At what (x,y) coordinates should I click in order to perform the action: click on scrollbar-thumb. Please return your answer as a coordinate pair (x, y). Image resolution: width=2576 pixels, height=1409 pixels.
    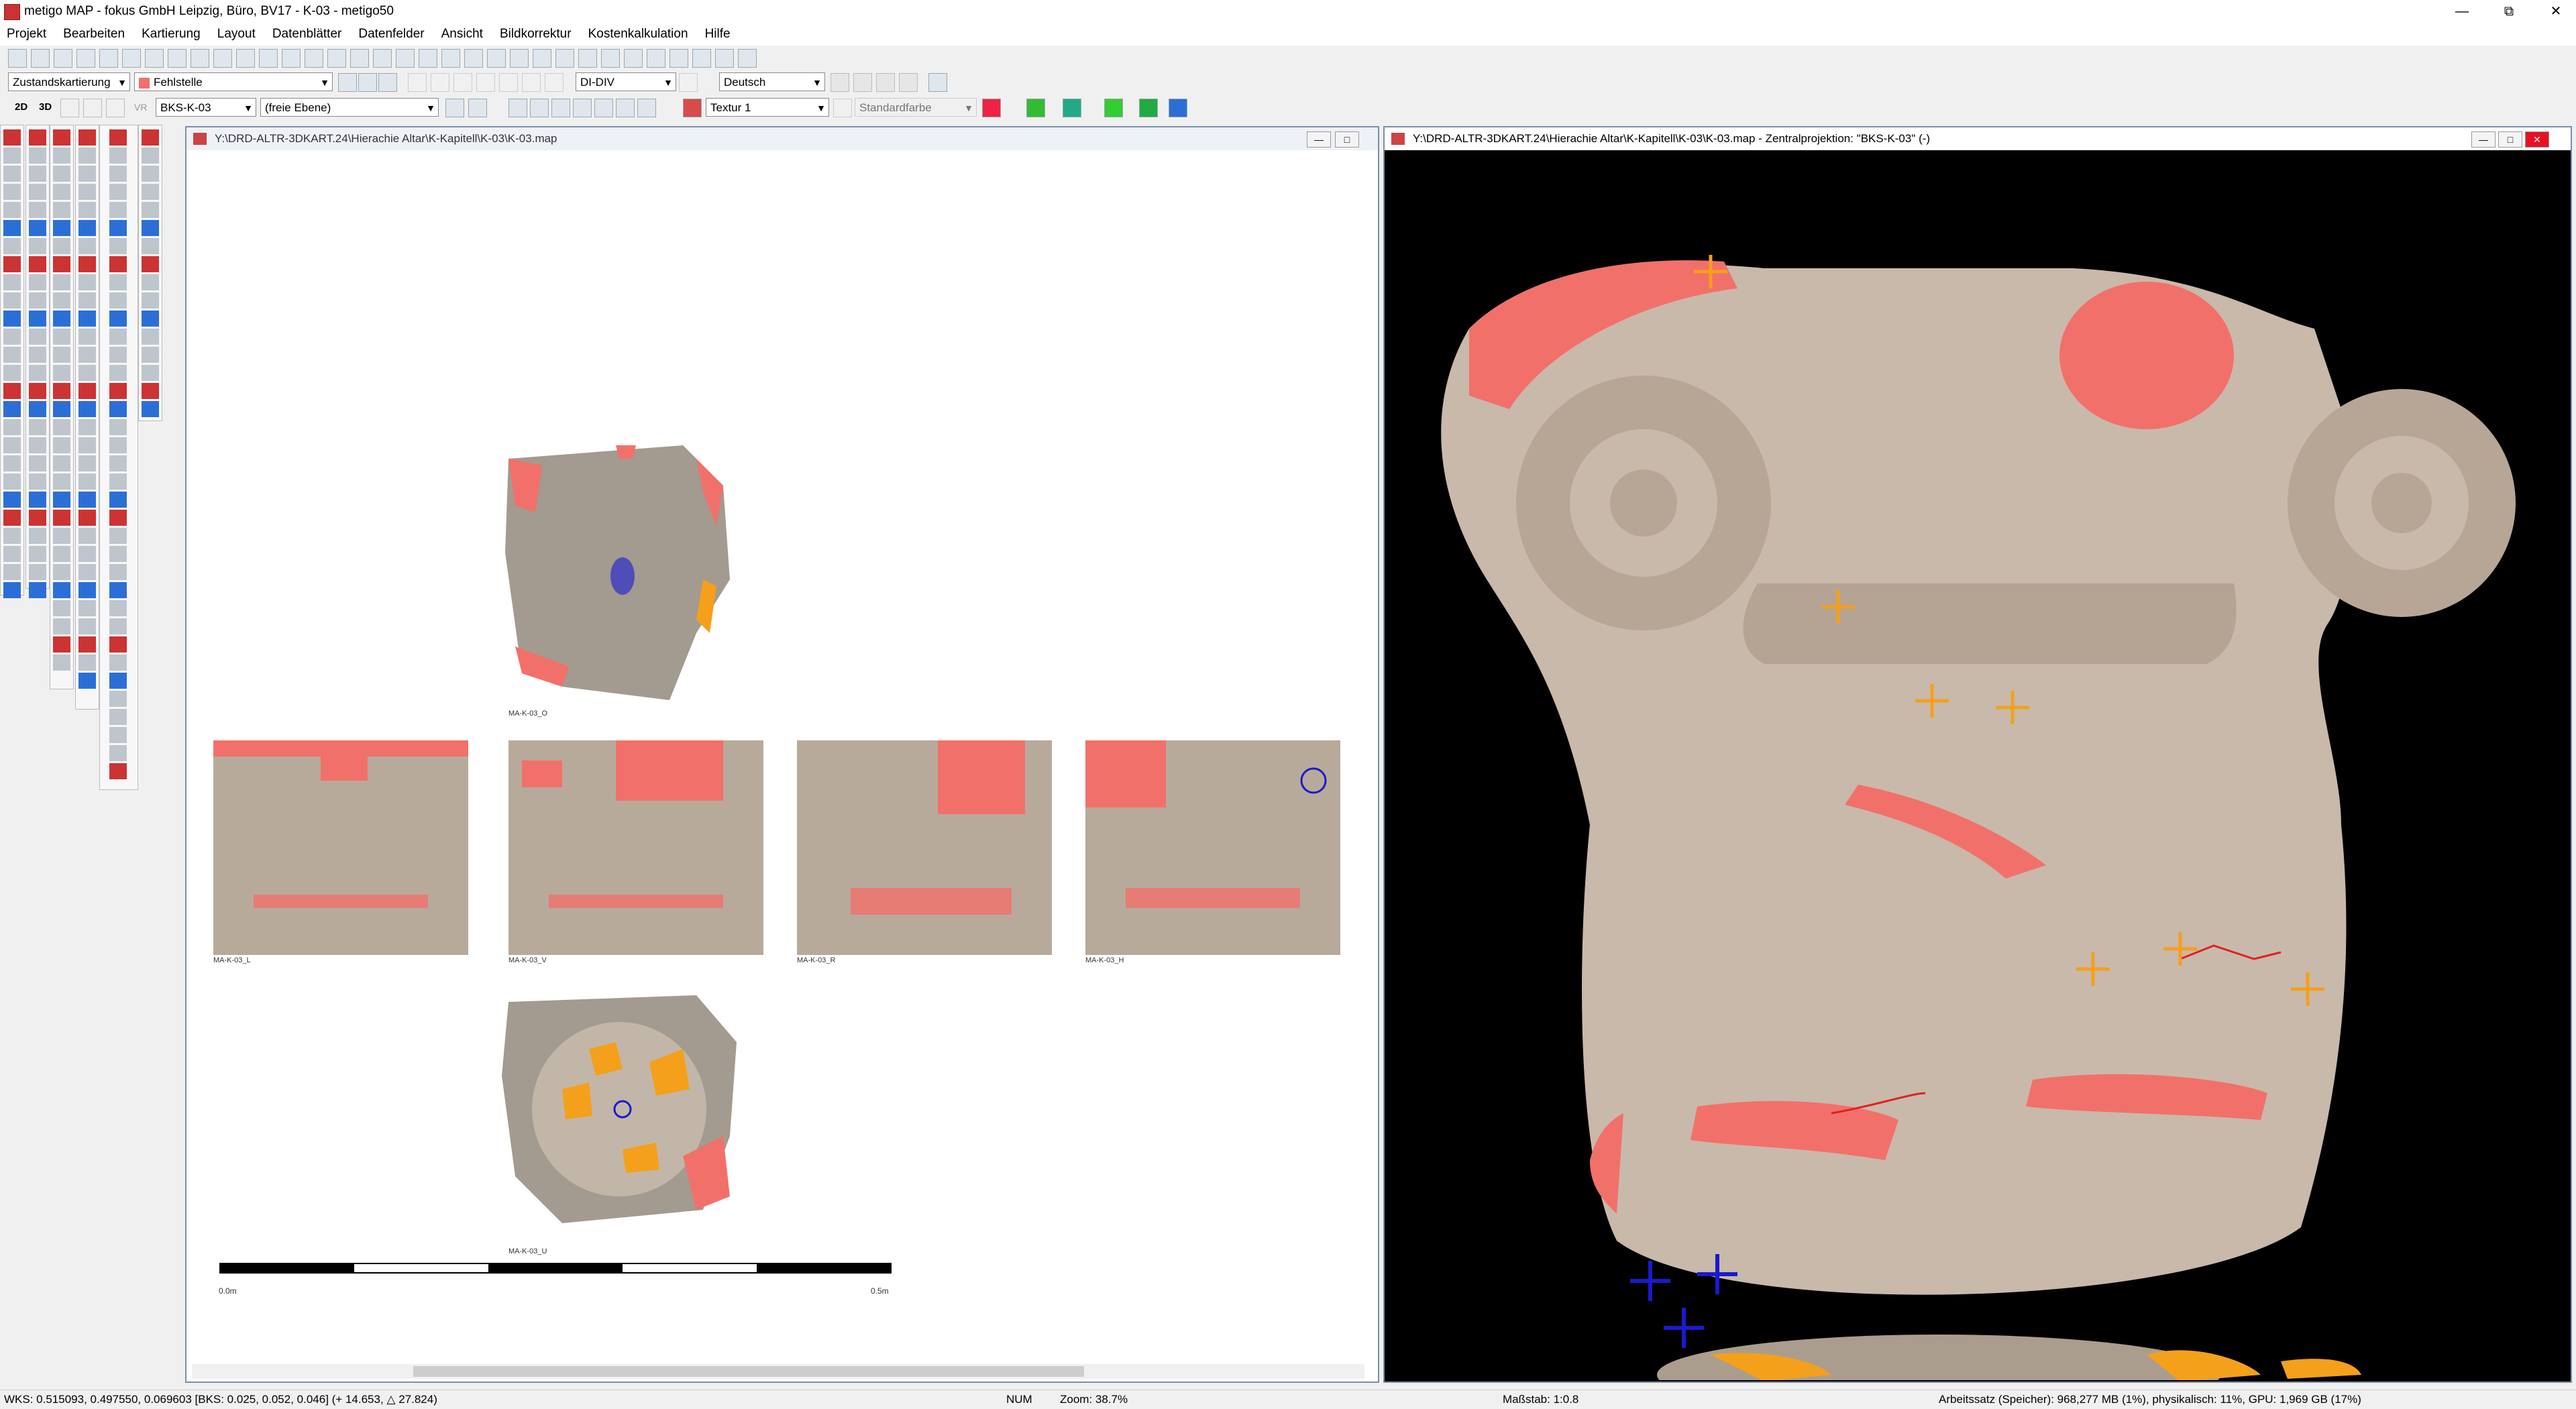
    Looking at the image, I should click on (748, 1371).